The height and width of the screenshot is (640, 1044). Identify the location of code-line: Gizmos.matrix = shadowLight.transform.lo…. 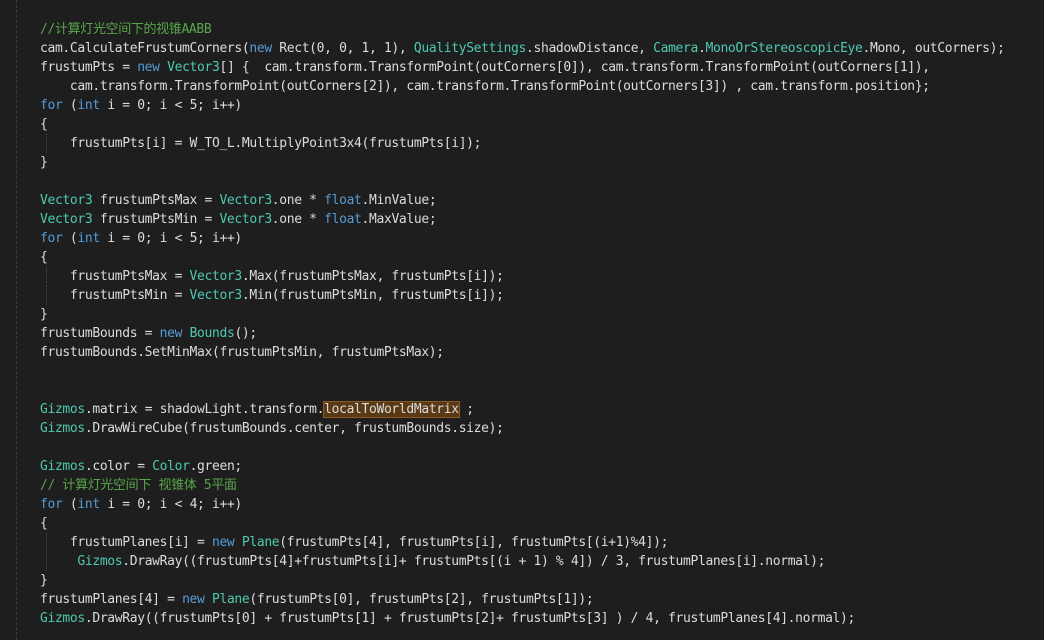
(257, 409).